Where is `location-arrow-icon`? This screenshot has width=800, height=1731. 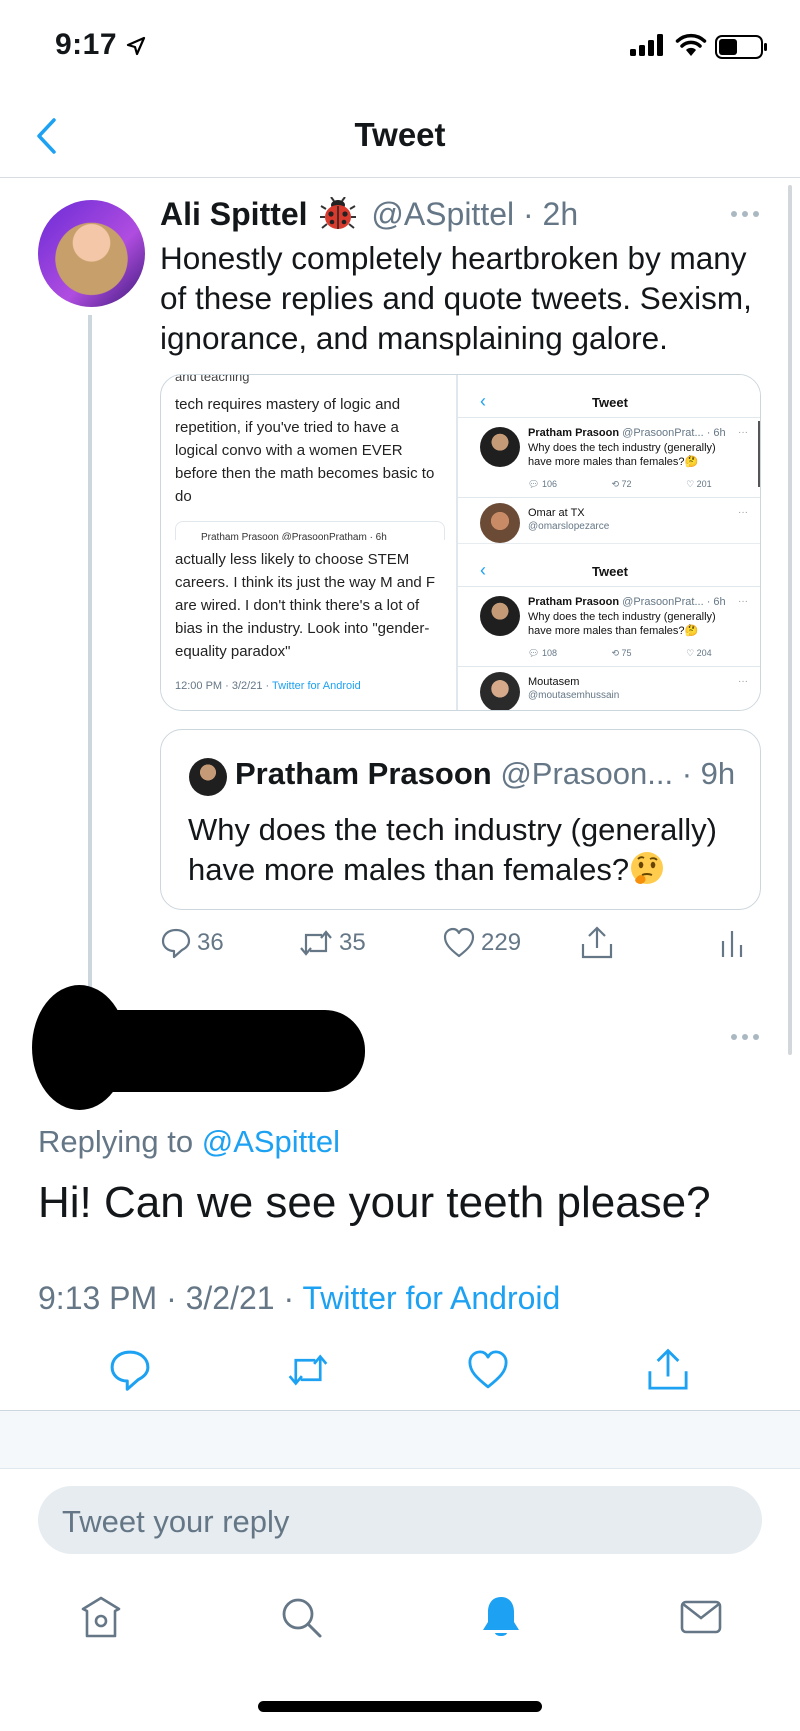
location-arrow-icon is located at coordinates (136, 46).